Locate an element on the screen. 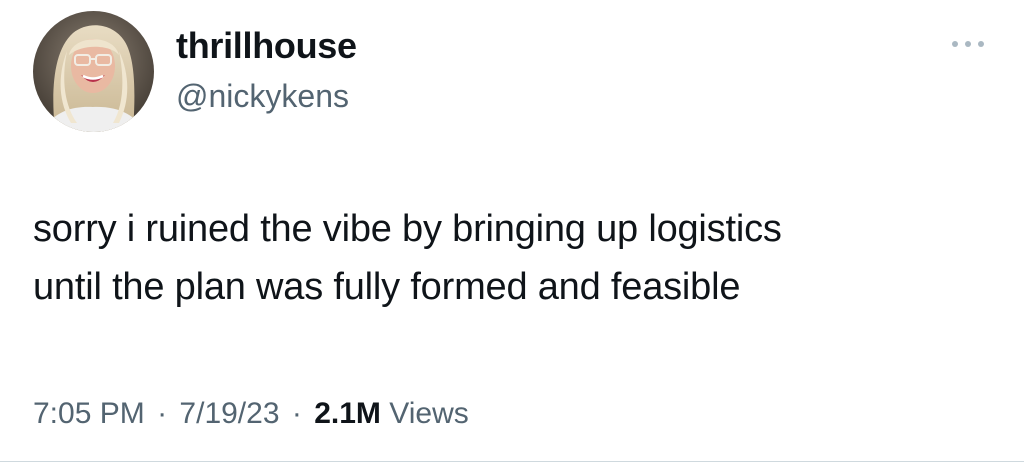  divider is located at coordinates (512, 461).